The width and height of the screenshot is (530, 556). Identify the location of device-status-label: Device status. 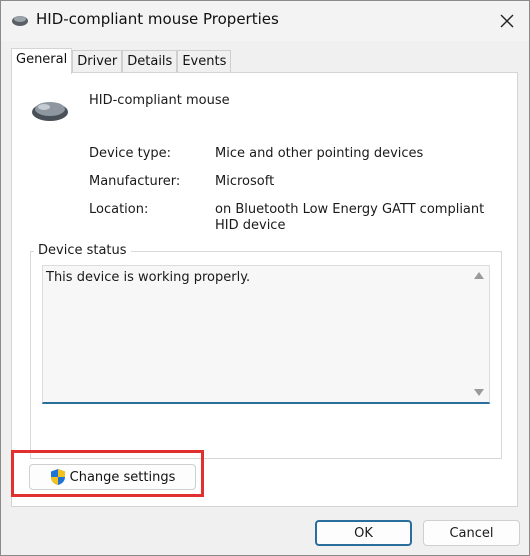
(82, 250).